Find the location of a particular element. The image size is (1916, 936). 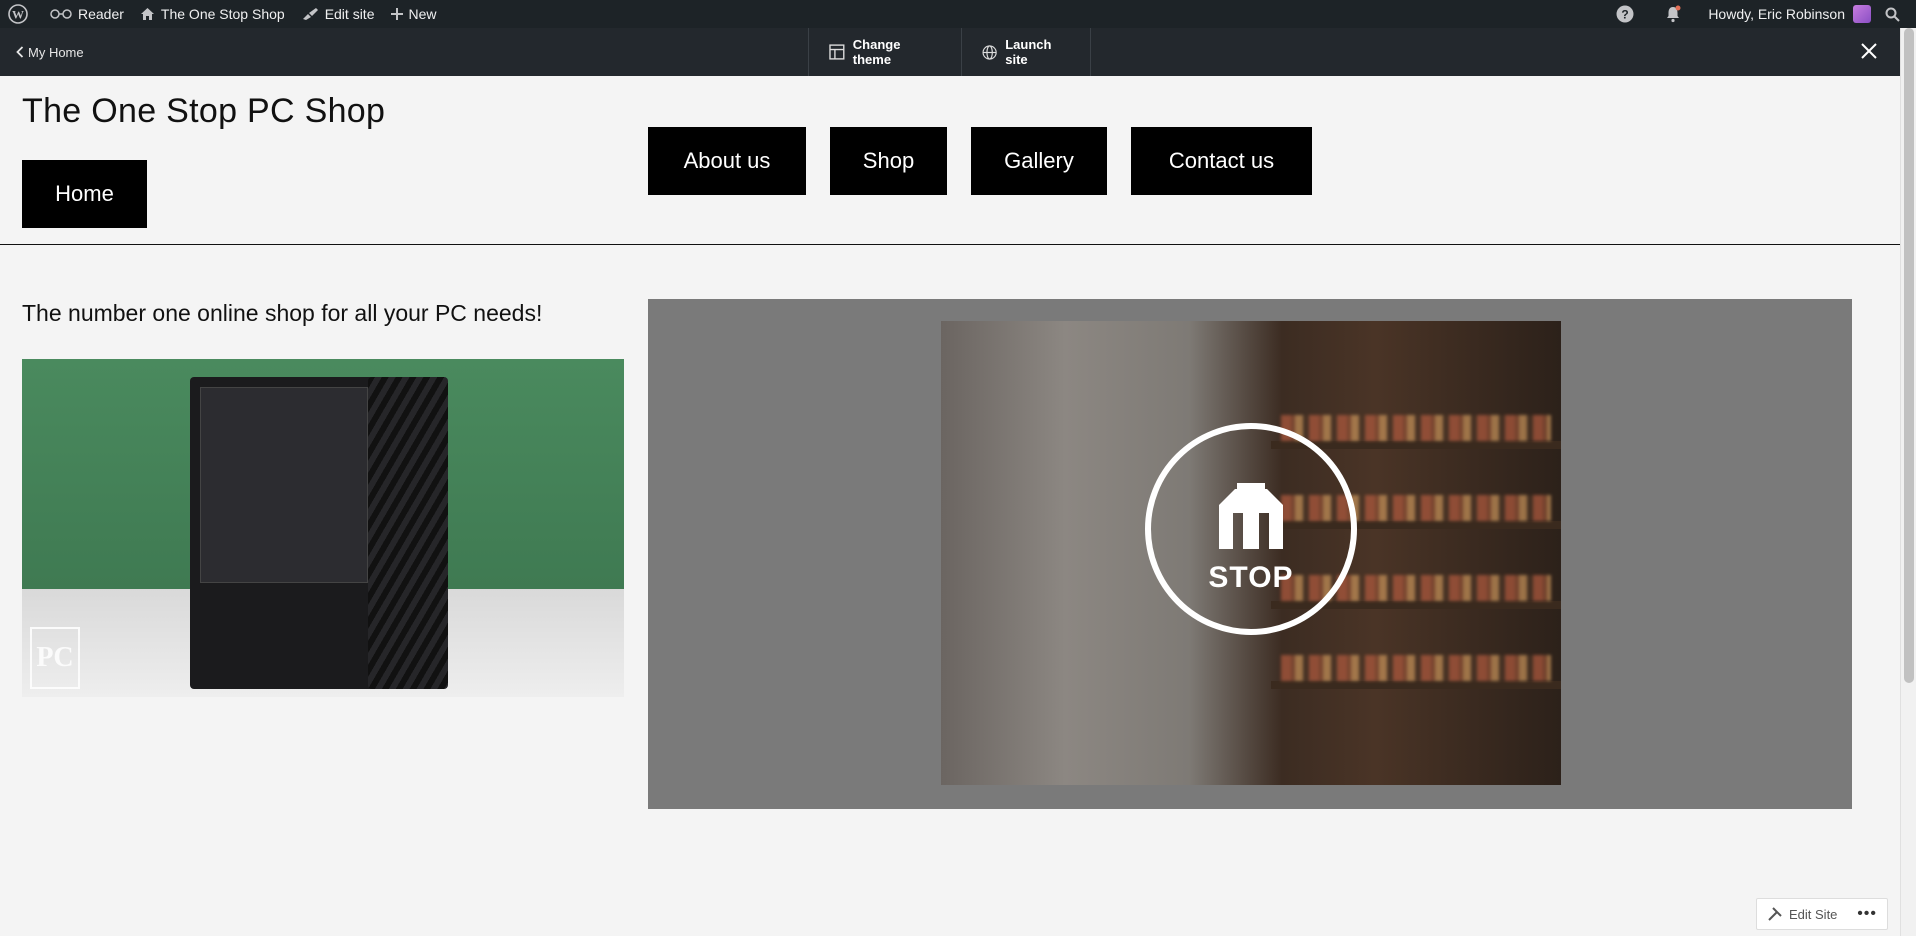

pc-watermark-logo: PC is located at coordinates (55, 658).